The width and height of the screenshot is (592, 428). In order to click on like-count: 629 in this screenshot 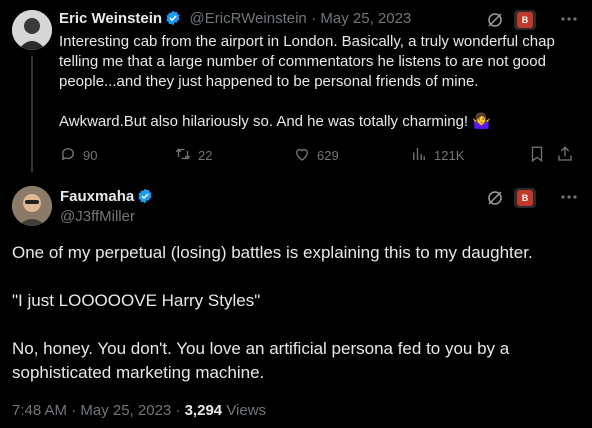, I will do `click(328, 155)`.